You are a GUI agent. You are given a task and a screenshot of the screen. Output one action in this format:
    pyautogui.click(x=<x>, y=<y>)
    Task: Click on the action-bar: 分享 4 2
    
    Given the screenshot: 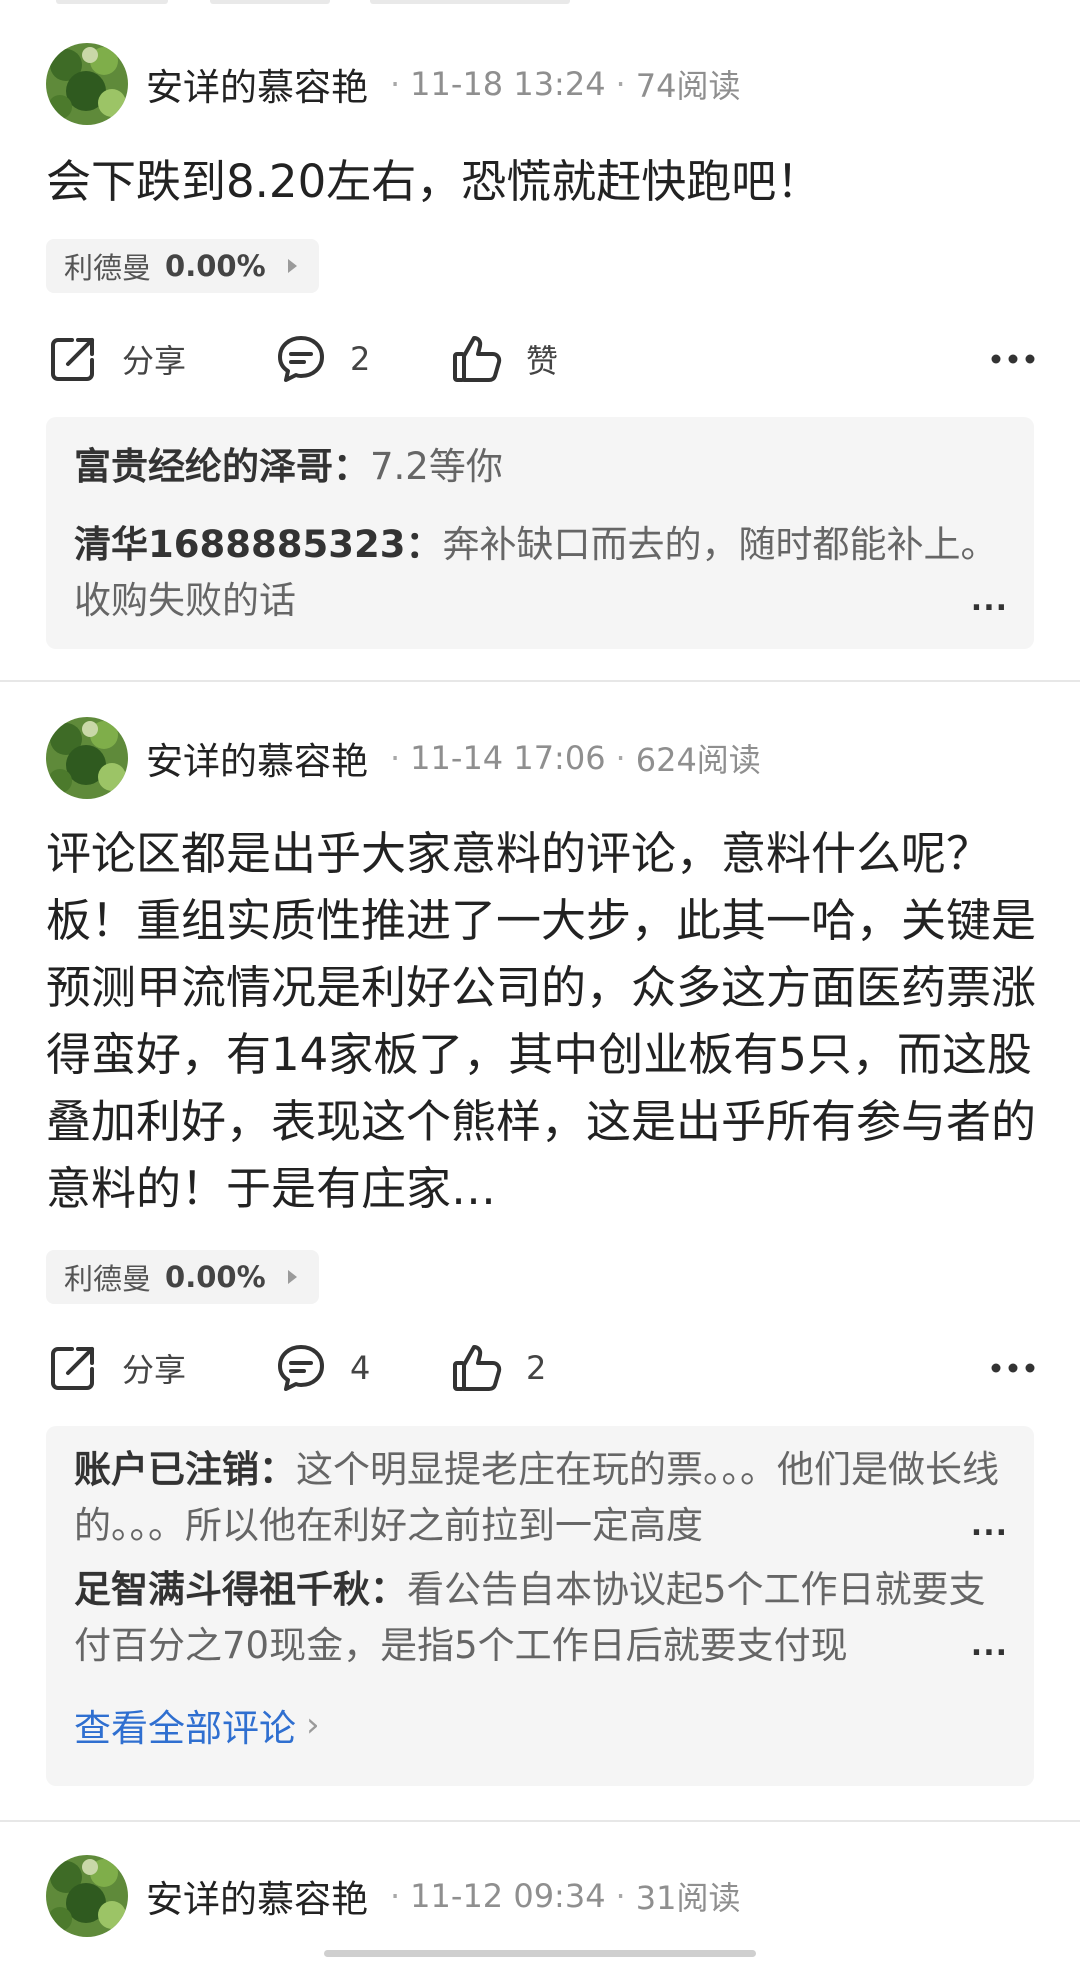 What is the action you would take?
    pyautogui.click(x=541, y=1368)
    